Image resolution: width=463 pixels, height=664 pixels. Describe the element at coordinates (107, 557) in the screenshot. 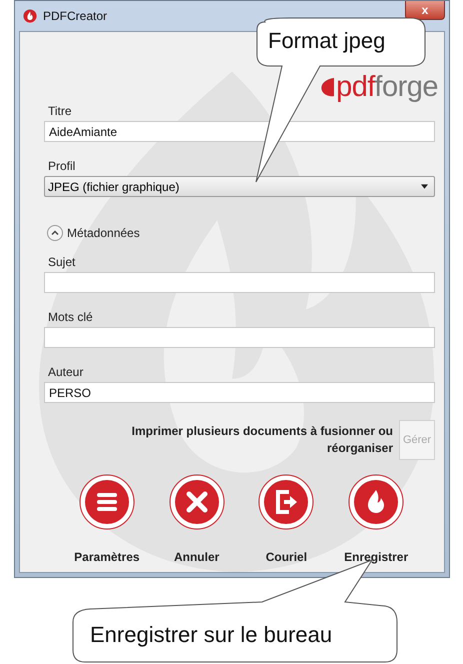

I see `action-label: Paramètres` at that location.